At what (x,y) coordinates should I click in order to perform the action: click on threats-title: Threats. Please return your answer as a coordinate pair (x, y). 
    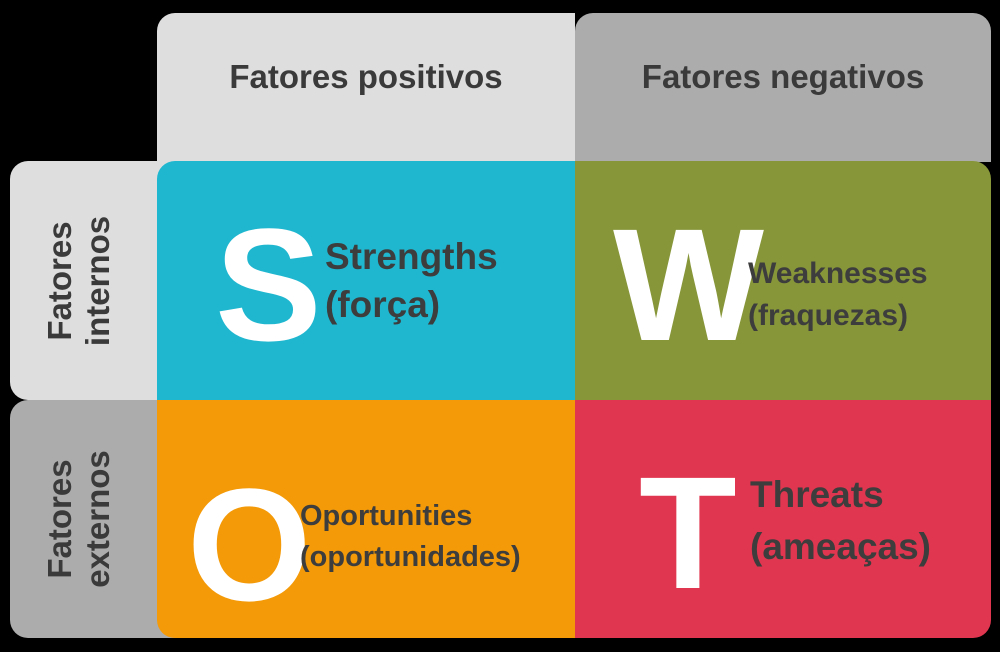
    Looking at the image, I should click on (817, 494).